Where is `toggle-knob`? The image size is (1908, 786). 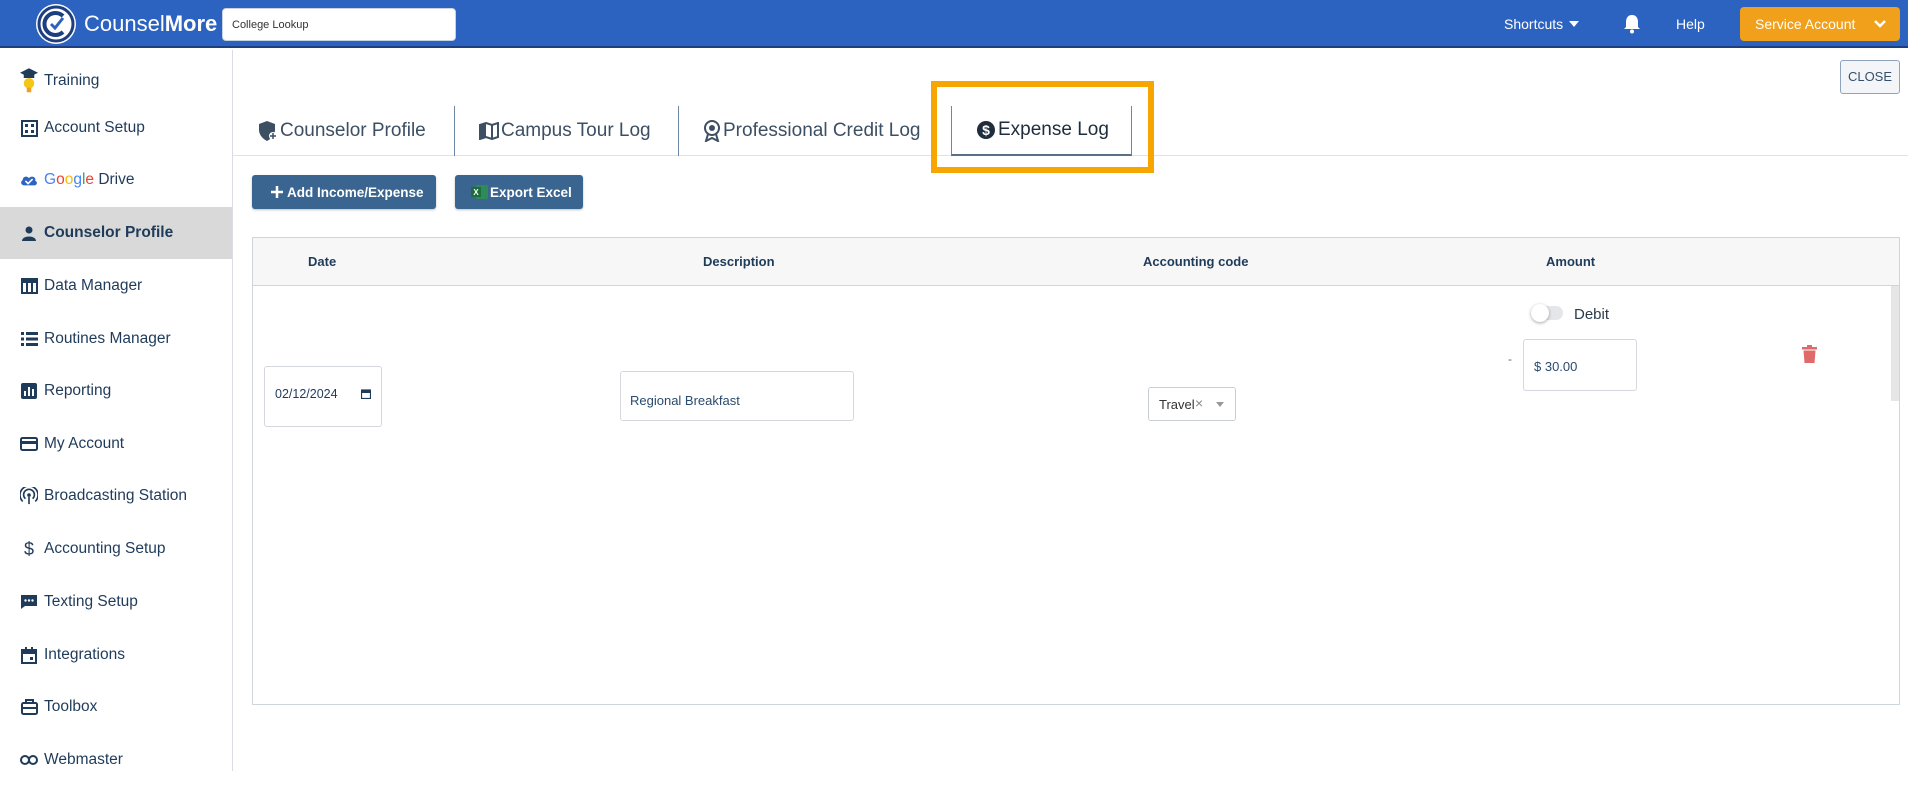 toggle-knob is located at coordinates (1540, 313).